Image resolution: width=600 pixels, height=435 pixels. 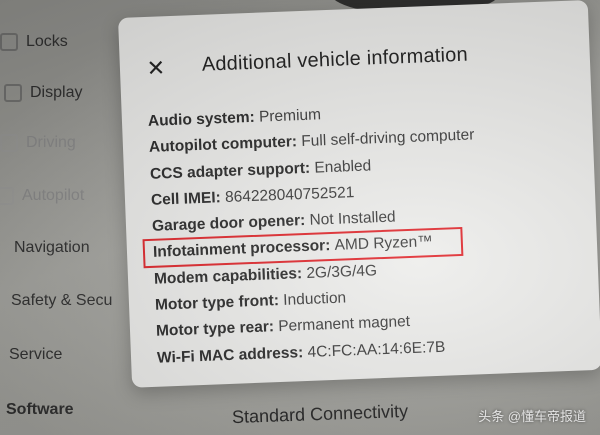 What do you see at coordinates (243, 249) in the screenshot?
I see `info-label: Infotainment processor:` at bounding box center [243, 249].